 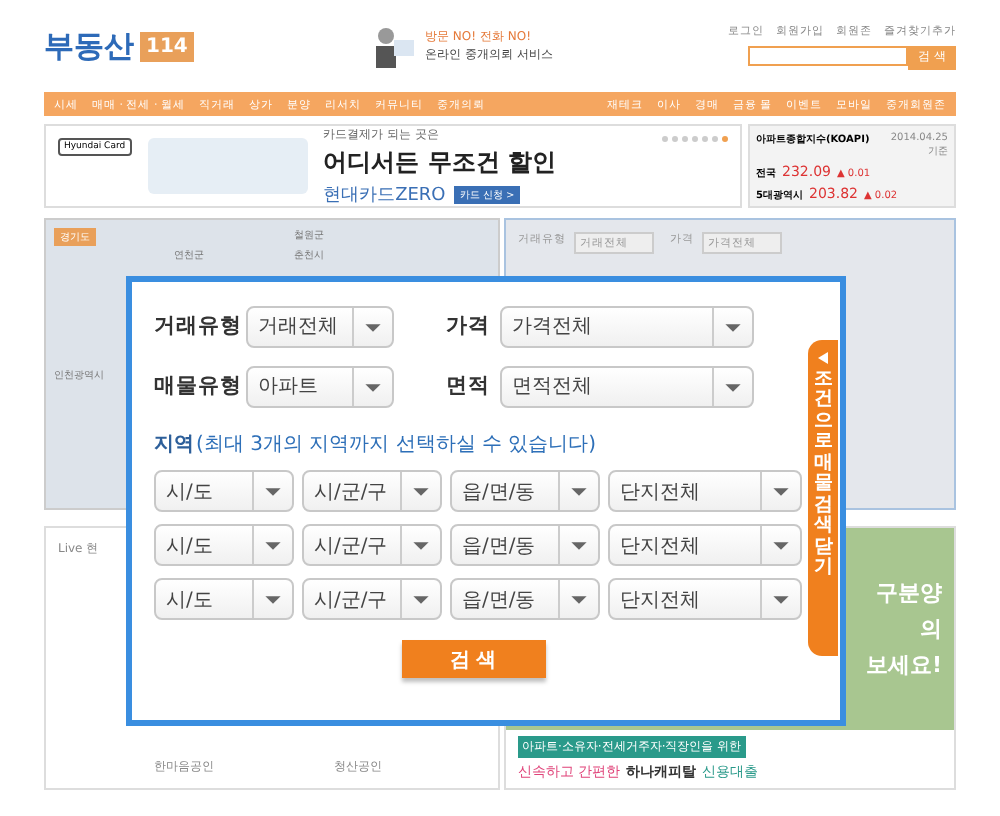 What do you see at coordinates (909, 593) in the screenshot?
I see `ad-text: 구분양` at bounding box center [909, 593].